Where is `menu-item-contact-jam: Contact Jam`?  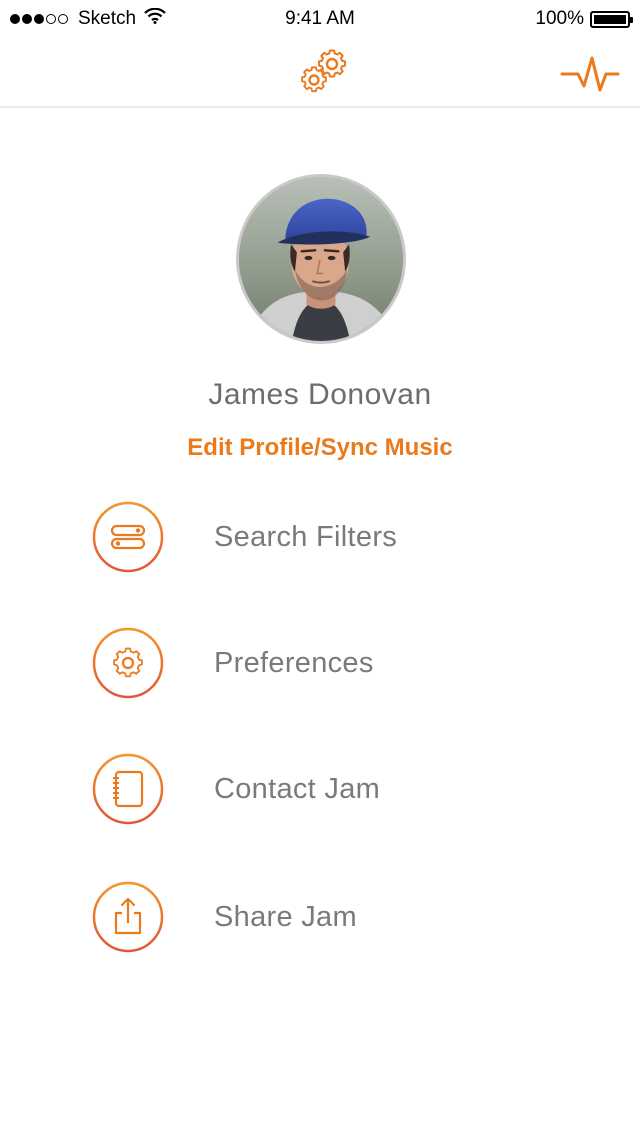 menu-item-contact-jam: Contact Jam is located at coordinates (322, 789).